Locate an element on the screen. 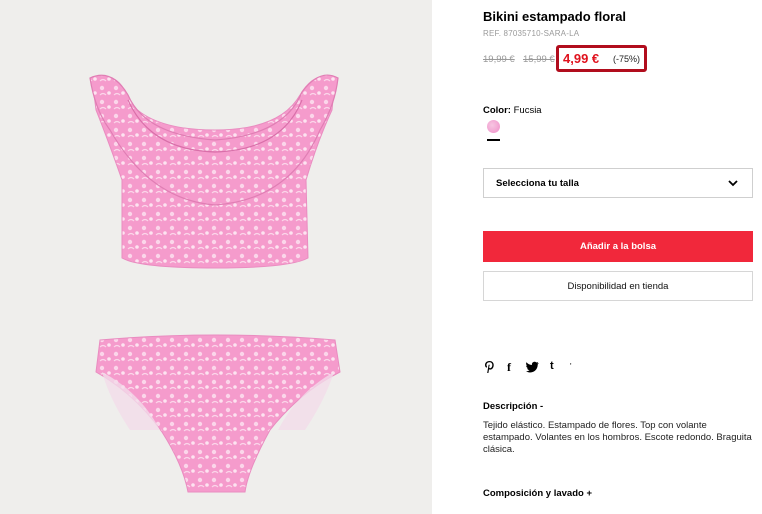 The width and height of the screenshot is (762, 514). product-title: Bikini estampado floral is located at coordinates (555, 16).